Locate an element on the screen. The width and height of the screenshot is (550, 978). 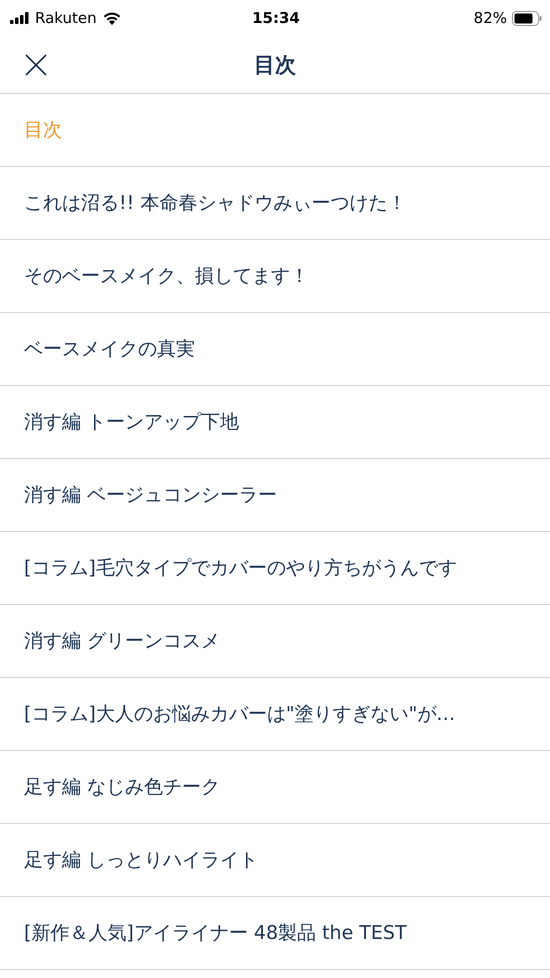
toc-item: これは沼る!! 本命春シャドウみぃーつけた！ is located at coordinates (215, 203).